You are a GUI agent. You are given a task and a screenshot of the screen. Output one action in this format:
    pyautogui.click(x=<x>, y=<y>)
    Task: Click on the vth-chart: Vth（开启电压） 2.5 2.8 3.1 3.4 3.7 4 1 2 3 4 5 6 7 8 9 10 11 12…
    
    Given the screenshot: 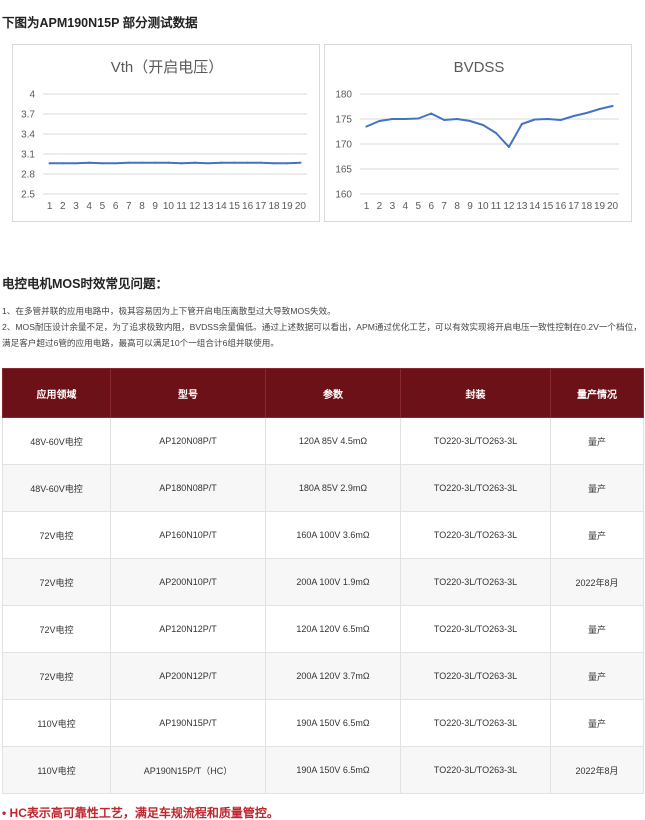 What is the action you would take?
    pyautogui.click(x=166, y=133)
    